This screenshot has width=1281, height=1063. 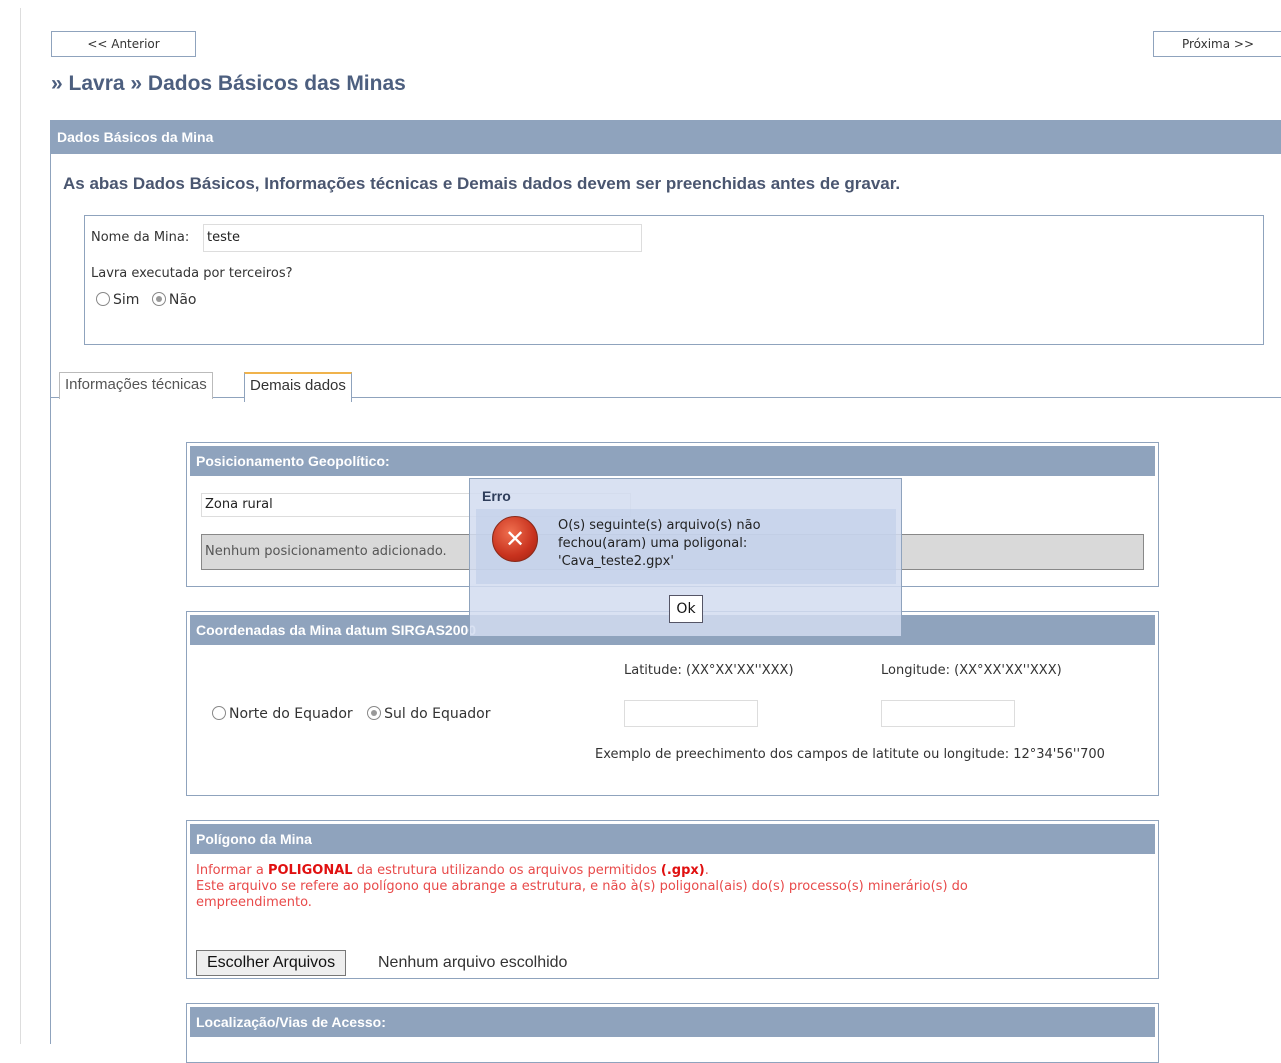 I want to click on access-section: Localização/Vias de Acesso:, so click(x=672, y=1033).